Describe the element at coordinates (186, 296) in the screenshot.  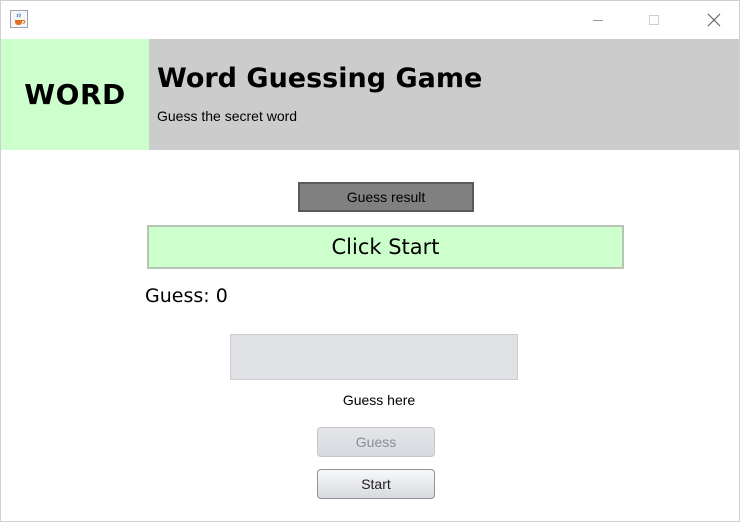
I see `guess-counter: Guess: 0` at that location.